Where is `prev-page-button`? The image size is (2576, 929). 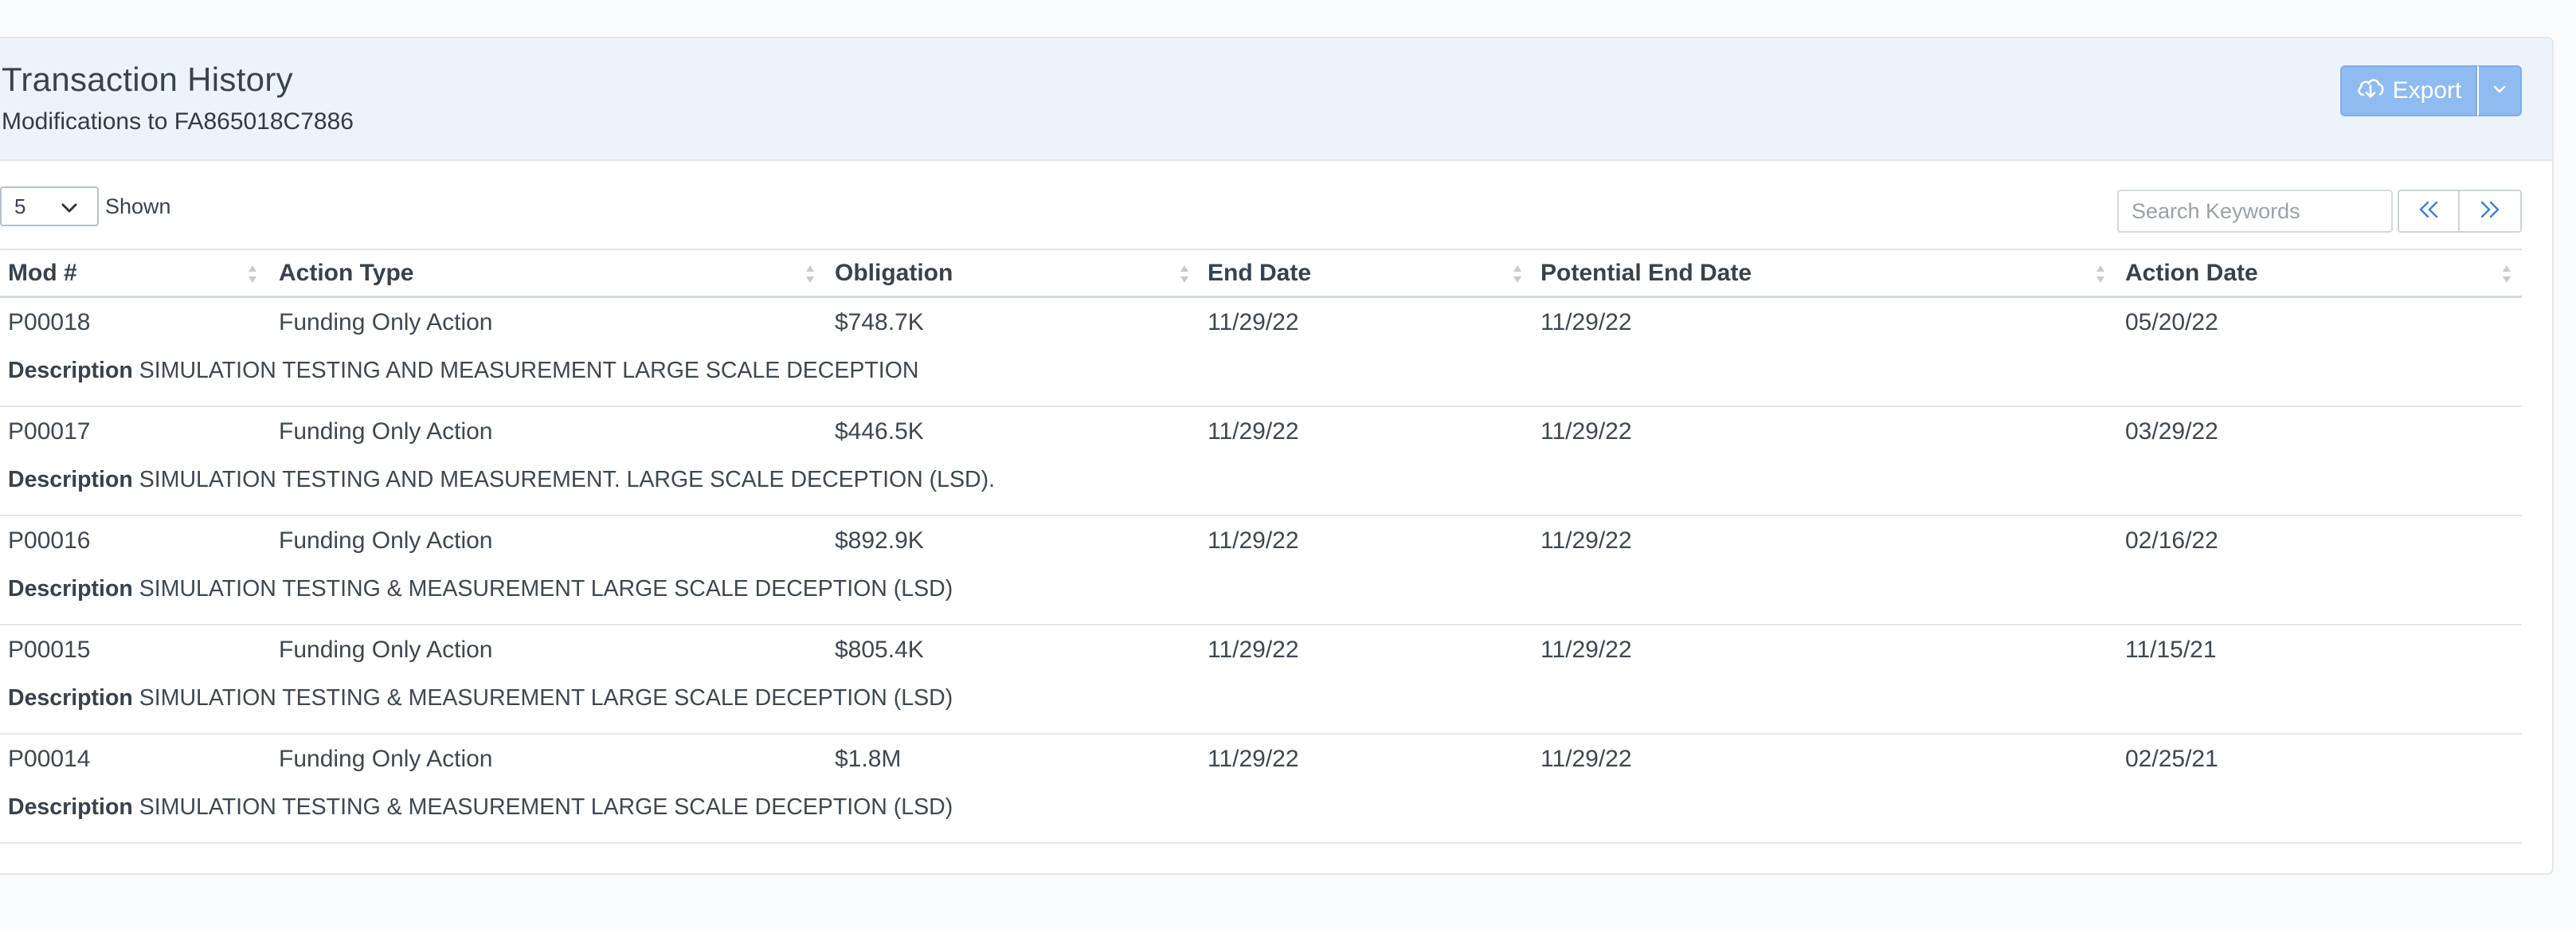
prev-page-button is located at coordinates (2429, 212).